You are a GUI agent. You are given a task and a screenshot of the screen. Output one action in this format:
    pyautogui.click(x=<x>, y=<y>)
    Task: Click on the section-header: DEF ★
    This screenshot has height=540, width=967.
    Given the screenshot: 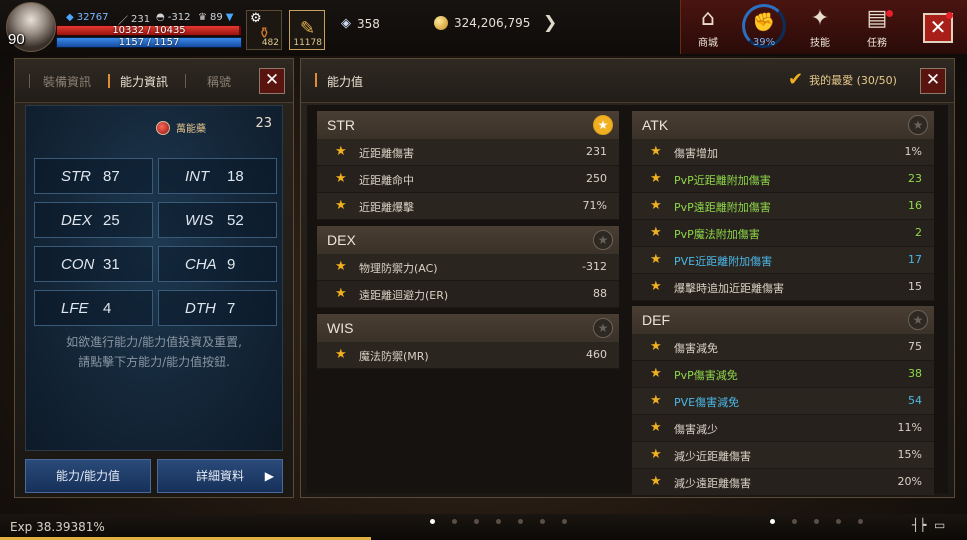 What is the action you would take?
    pyautogui.click(x=783, y=320)
    